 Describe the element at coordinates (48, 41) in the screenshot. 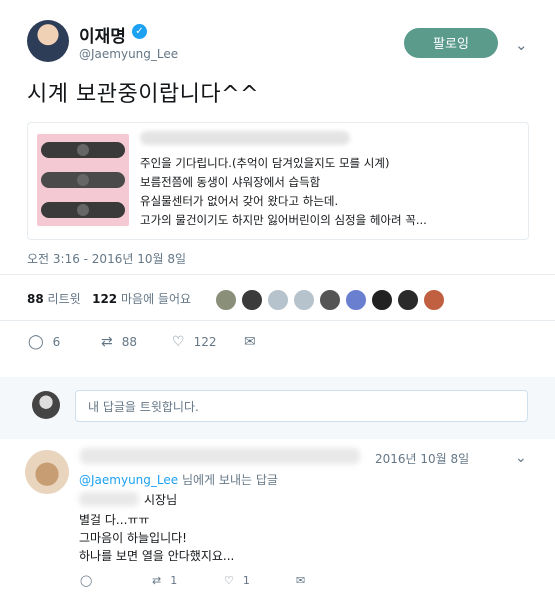

I see `author-avatar` at that location.